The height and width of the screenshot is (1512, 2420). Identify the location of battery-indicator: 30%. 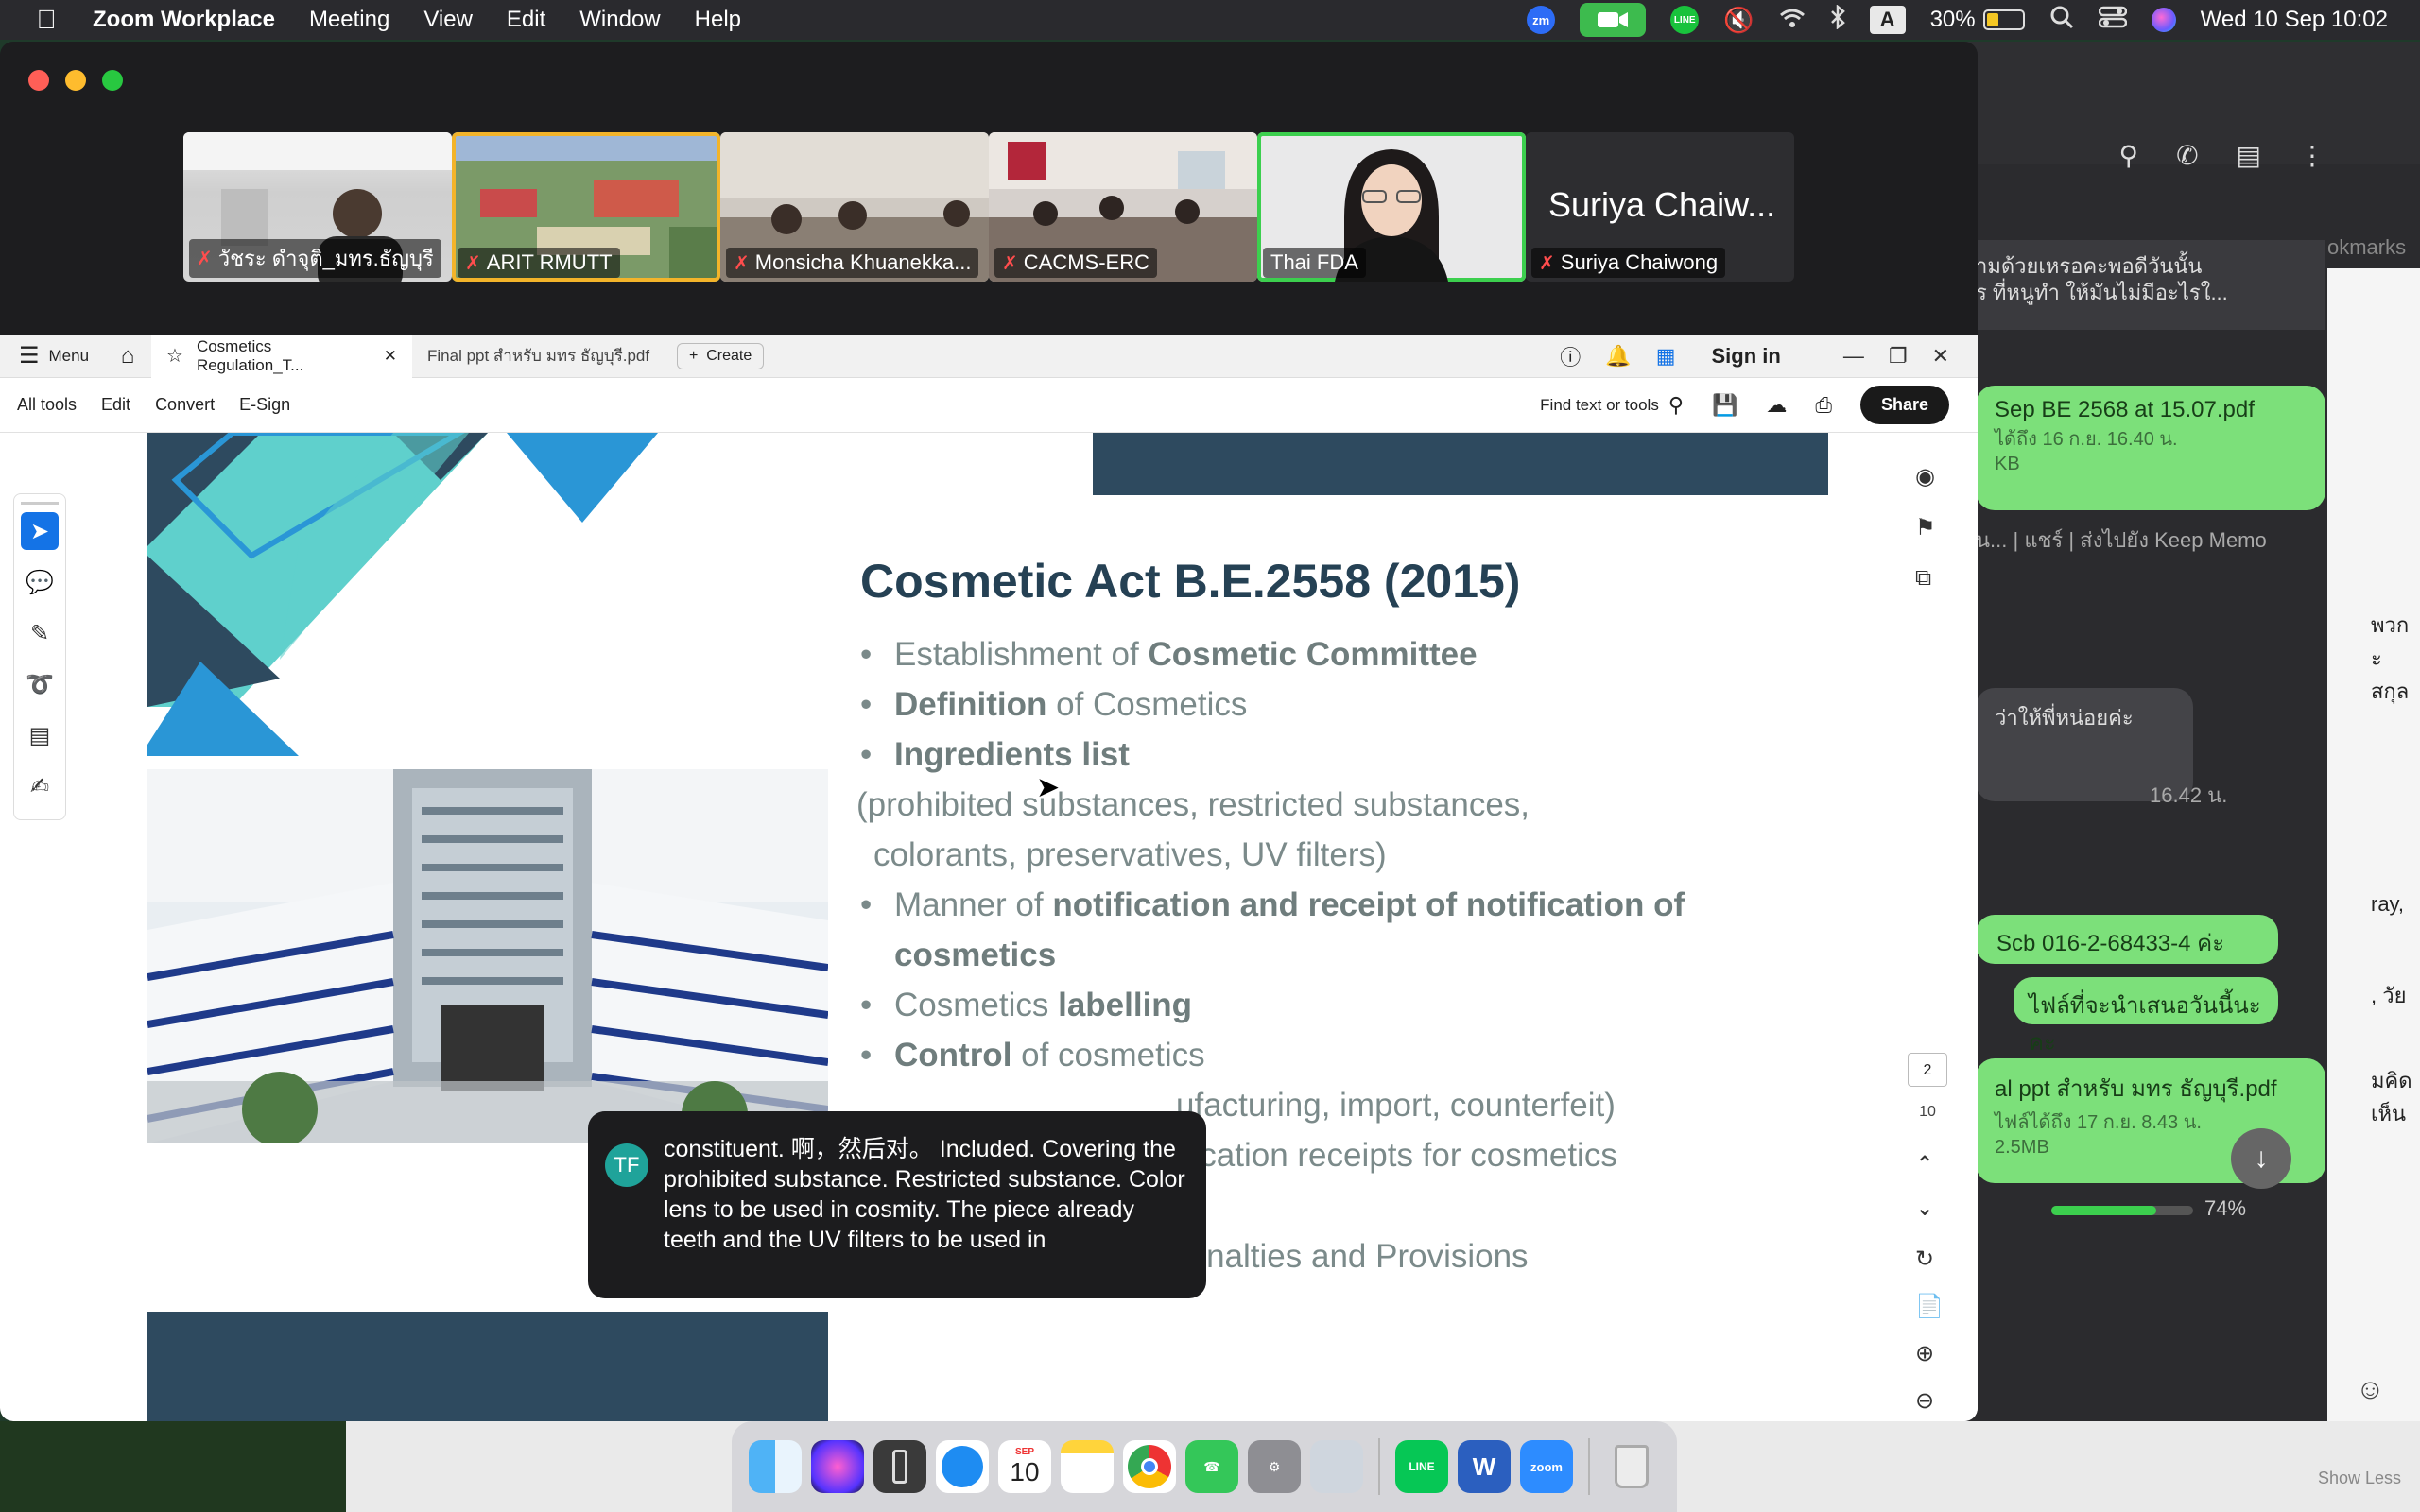
(1977, 20).